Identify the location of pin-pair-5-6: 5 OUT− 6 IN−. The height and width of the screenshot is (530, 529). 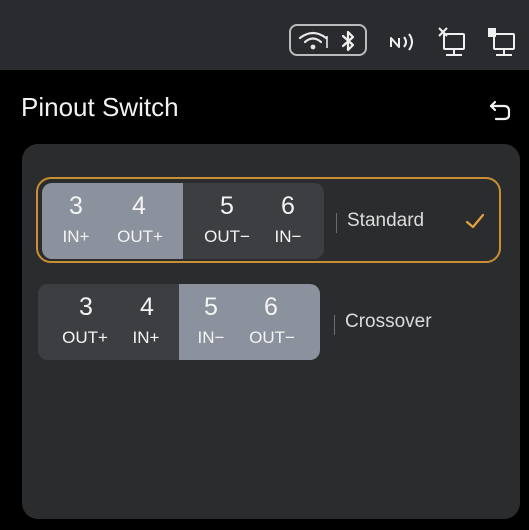
(253, 221).